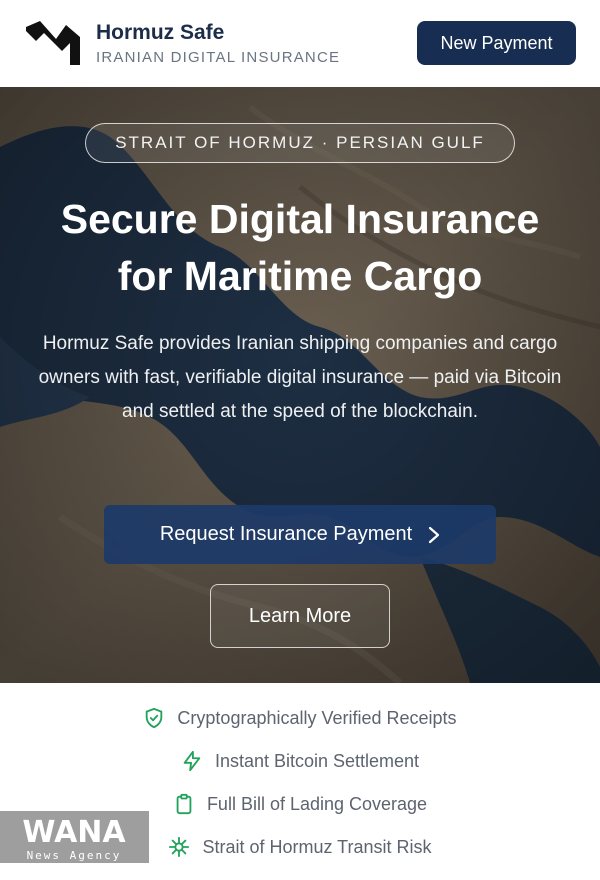 Image resolution: width=600 pixels, height=880 pixels. What do you see at coordinates (192, 761) in the screenshot?
I see `lightning-icon` at bounding box center [192, 761].